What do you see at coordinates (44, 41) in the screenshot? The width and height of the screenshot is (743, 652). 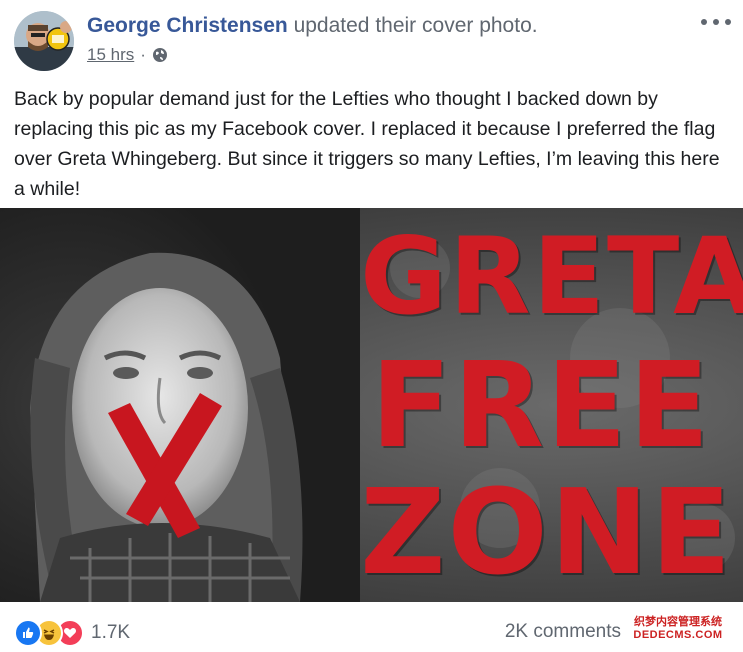 I see `author-avatar` at bounding box center [44, 41].